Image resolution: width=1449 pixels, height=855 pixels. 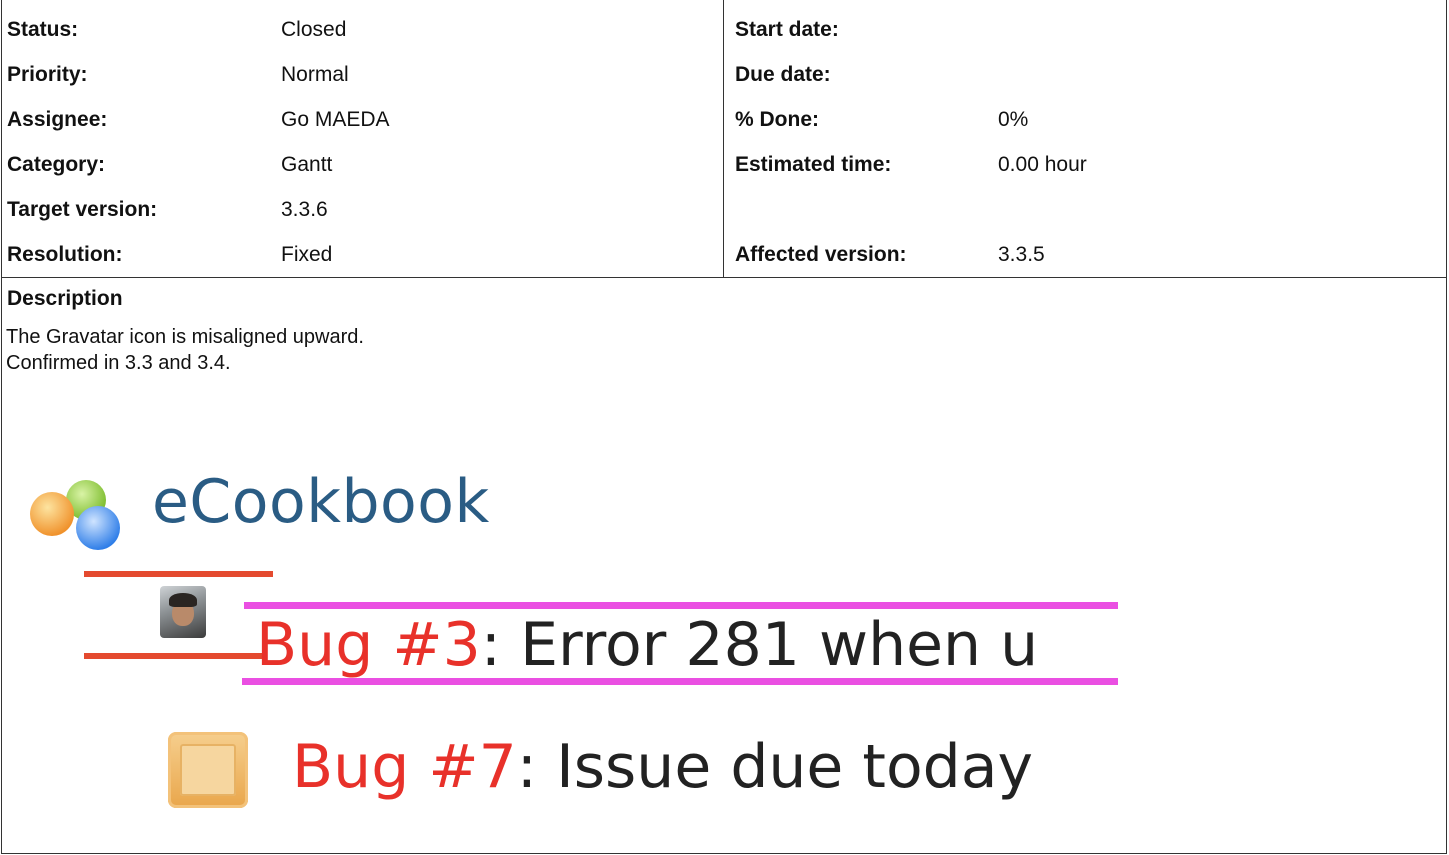 What do you see at coordinates (321, 502) in the screenshot?
I see `project-name: eCookbook` at bounding box center [321, 502].